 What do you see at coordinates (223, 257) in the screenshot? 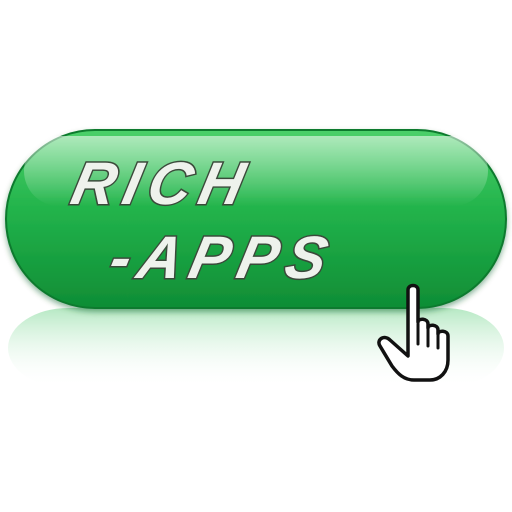
I see `button-label-line2: -APPS` at bounding box center [223, 257].